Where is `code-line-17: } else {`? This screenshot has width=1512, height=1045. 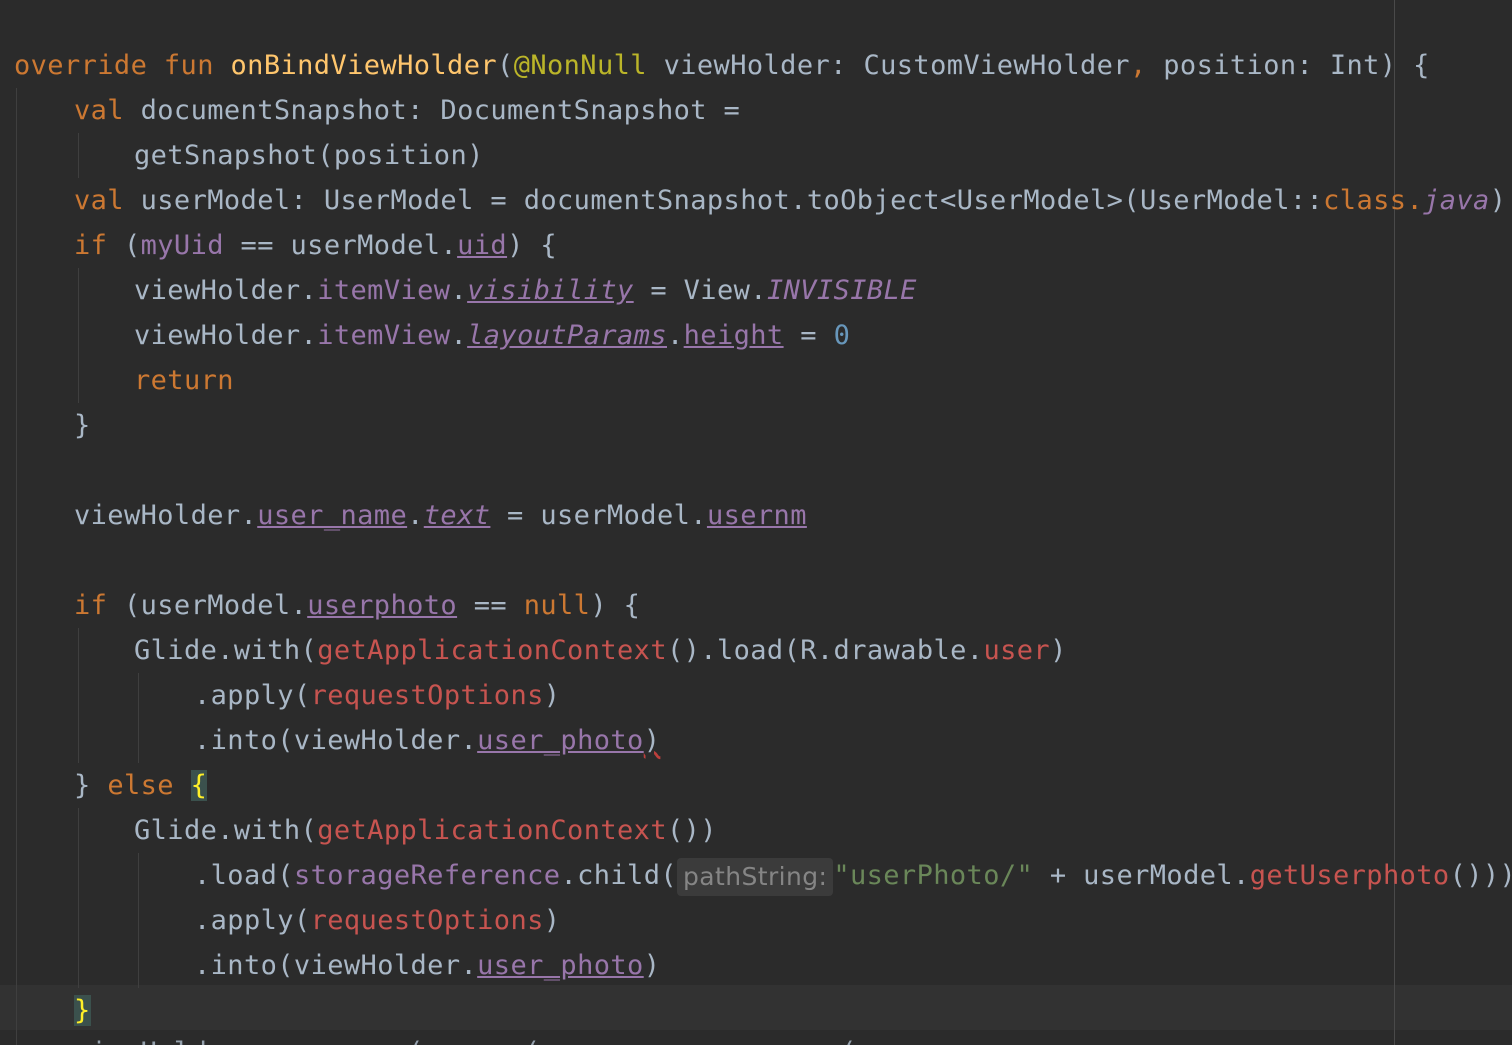 code-line-17: } else { is located at coordinates (141, 785).